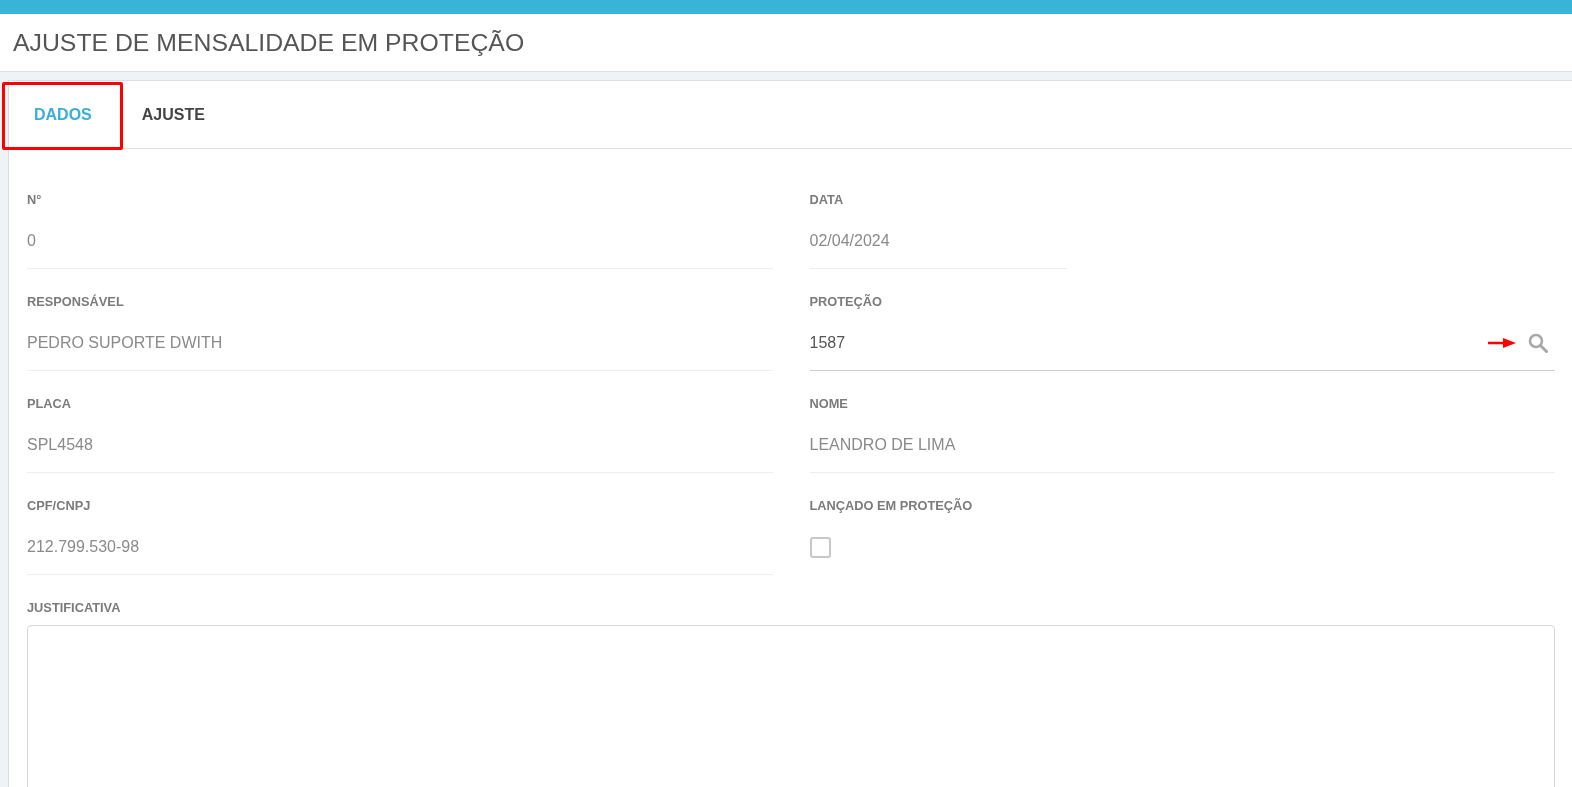 This screenshot has width=1572, height=787. I want to click on field-value: 212.799.530-98, so click(400, 555).